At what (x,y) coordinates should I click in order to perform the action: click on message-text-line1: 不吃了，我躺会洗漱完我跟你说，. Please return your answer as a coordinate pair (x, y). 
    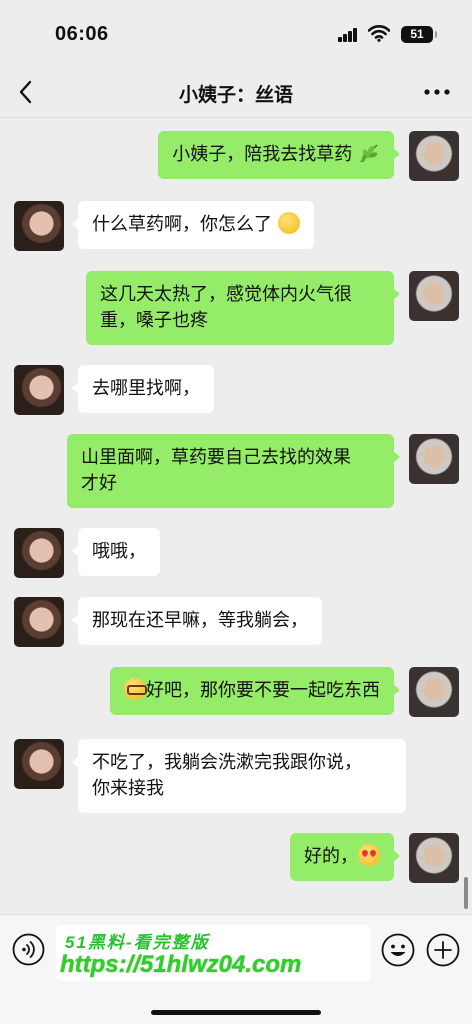
    Looking at the image, I should click on (227, 762).